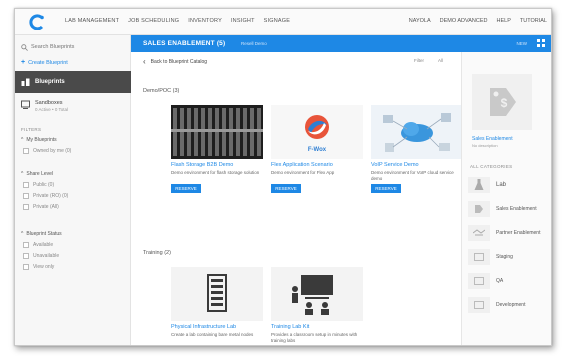 The image size is (568, 356). I want to click on nav-insight: INSIGHT, so click(243, 21).